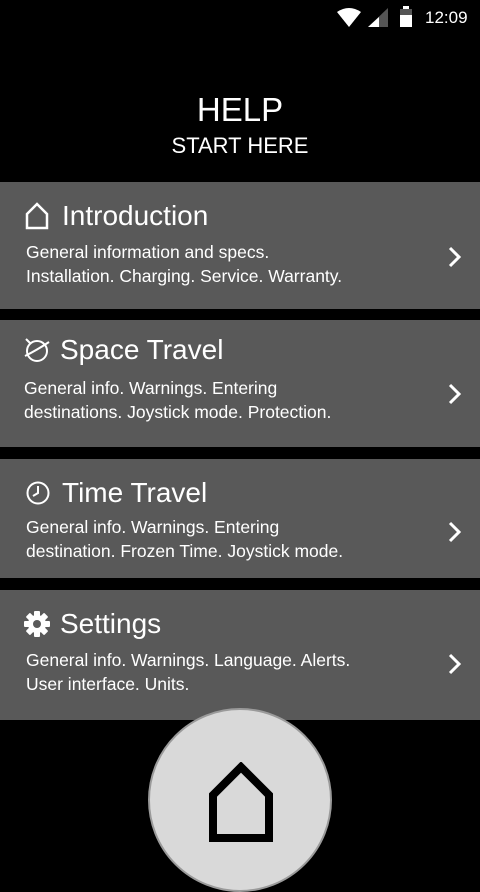  I want to click on house-outline-icon, so click(37, 216).